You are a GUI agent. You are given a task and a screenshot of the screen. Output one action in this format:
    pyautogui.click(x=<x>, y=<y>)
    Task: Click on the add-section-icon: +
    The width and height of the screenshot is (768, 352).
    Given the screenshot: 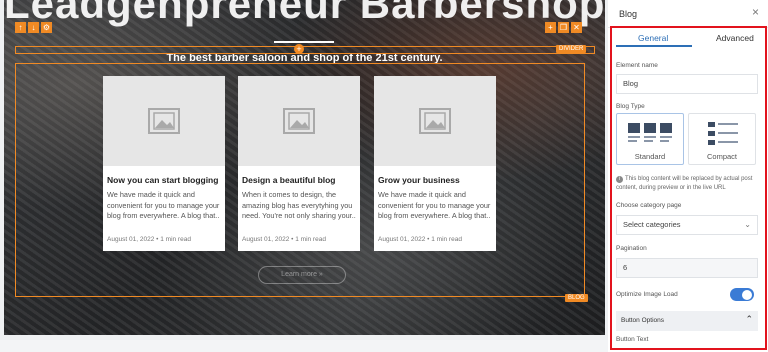 What is the action you would take?
    pyautogui.click(x=299, y=49)
    